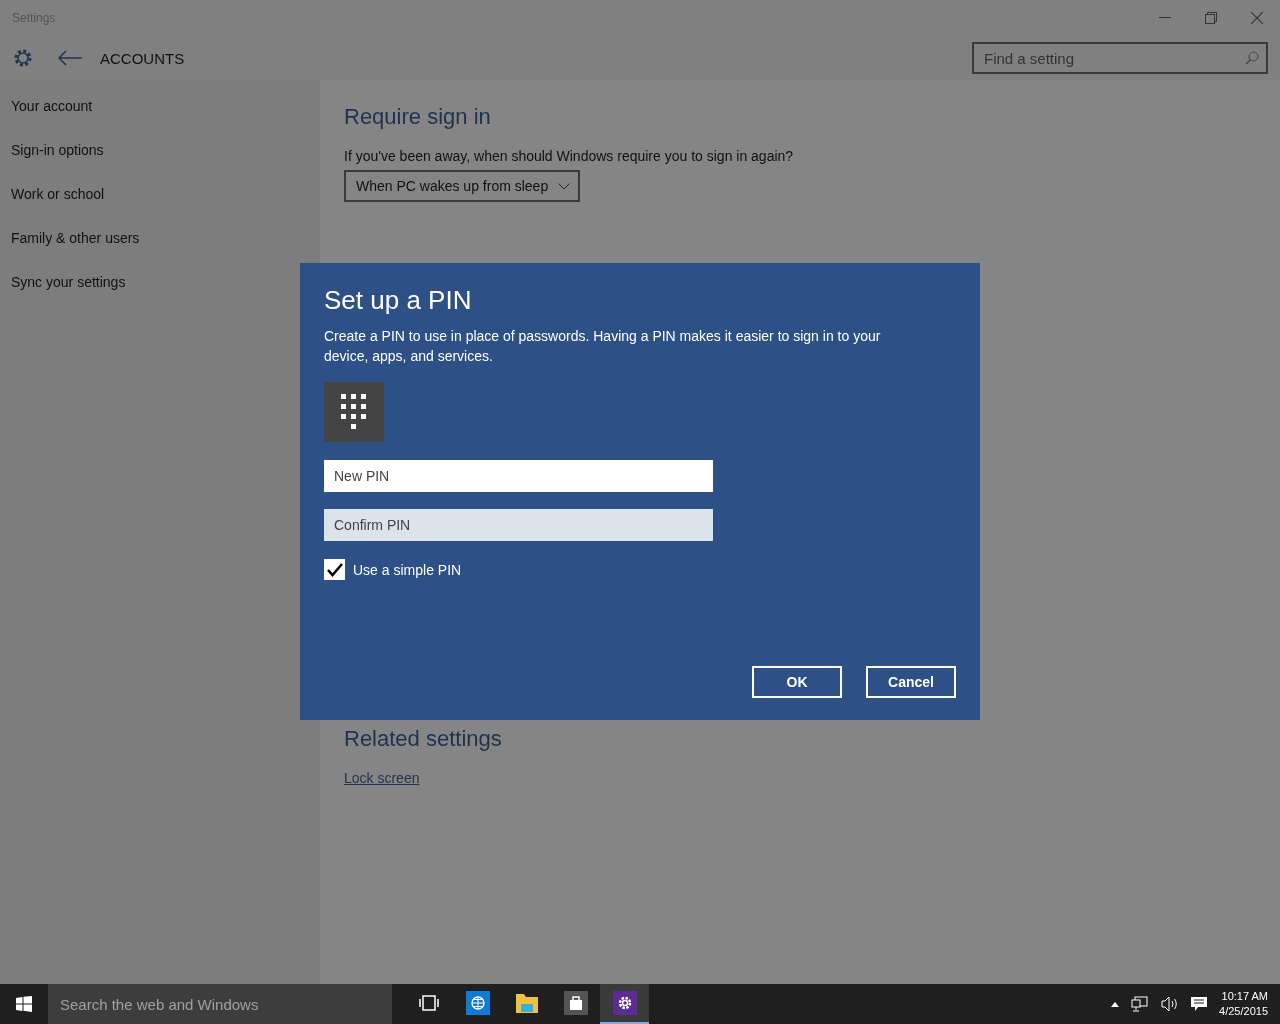 The width and height of the screenshot is (1280, 1024). I want to click on chevron-down-icon, so click(564, 186).